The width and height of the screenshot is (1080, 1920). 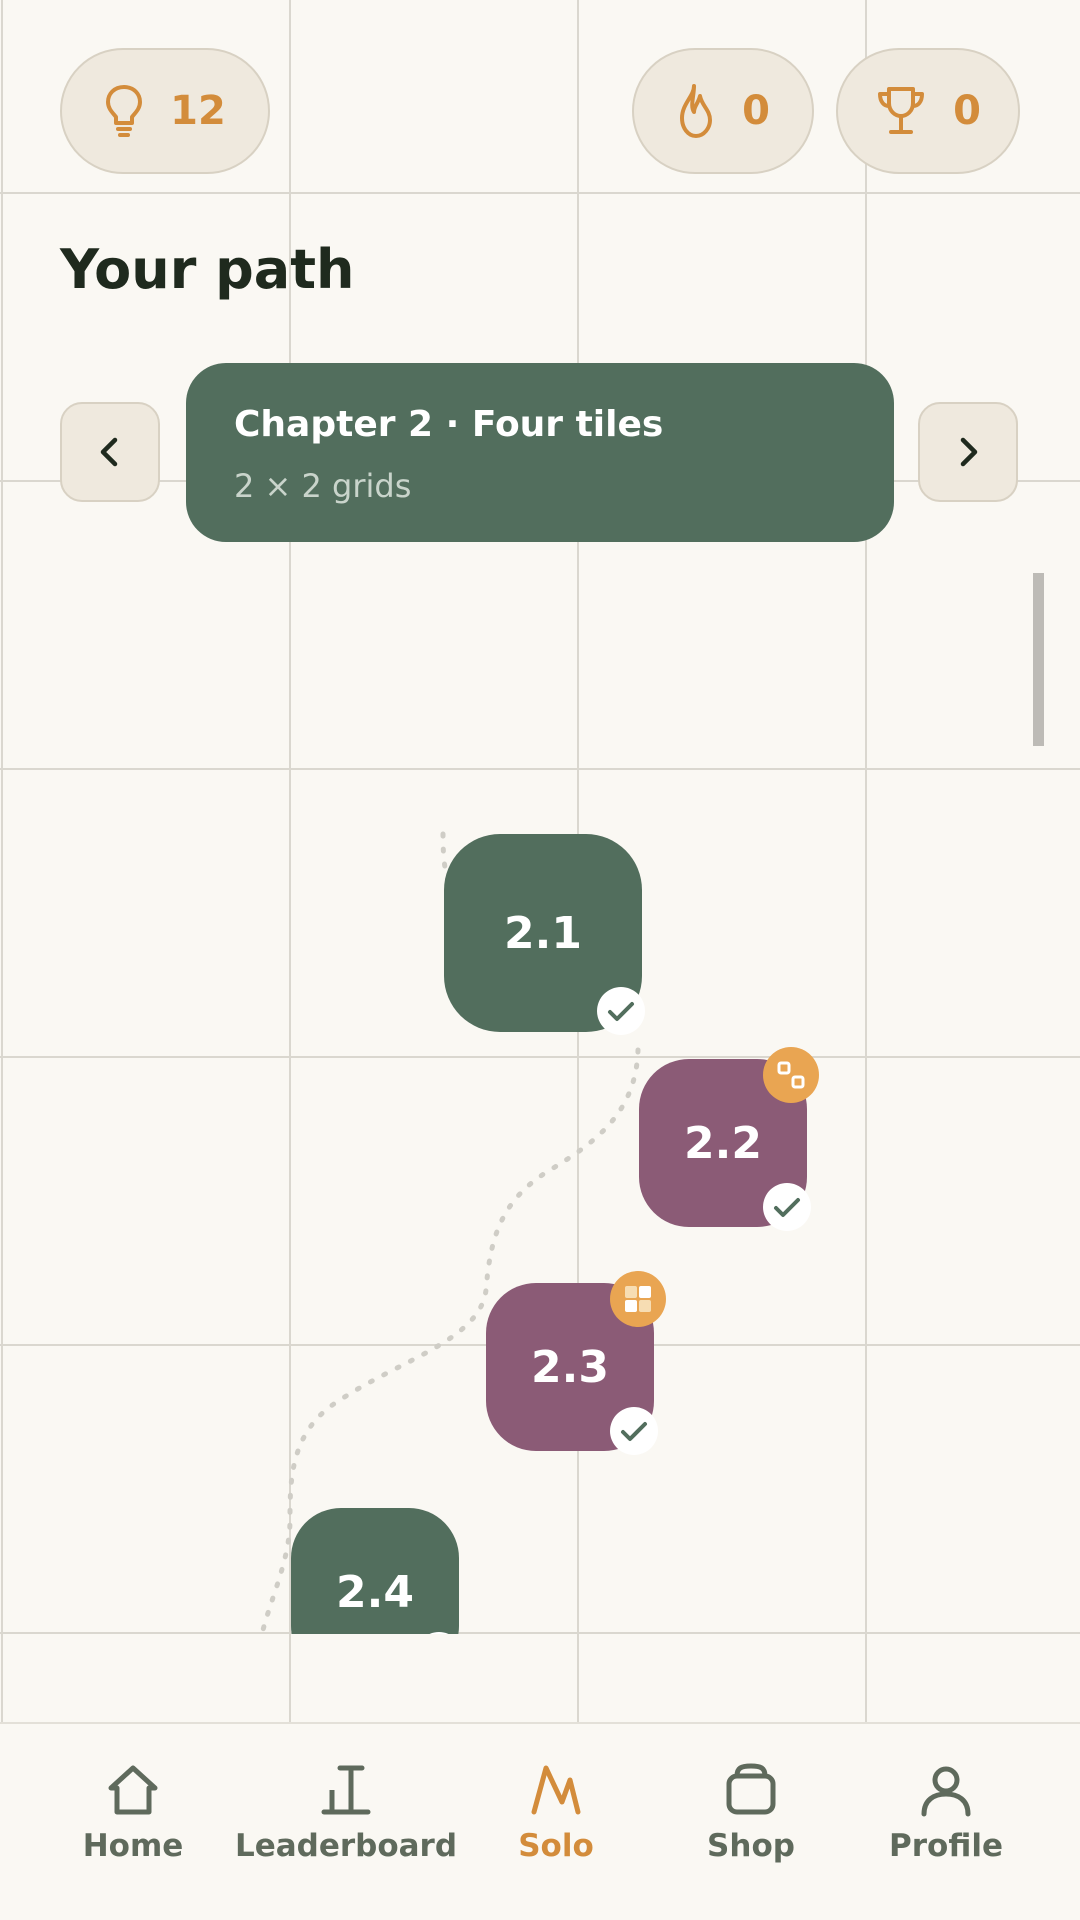 I want to click on bottom-navigation: Home Leaderboard Solo Shop Profile, so click(x=540, y=1821).